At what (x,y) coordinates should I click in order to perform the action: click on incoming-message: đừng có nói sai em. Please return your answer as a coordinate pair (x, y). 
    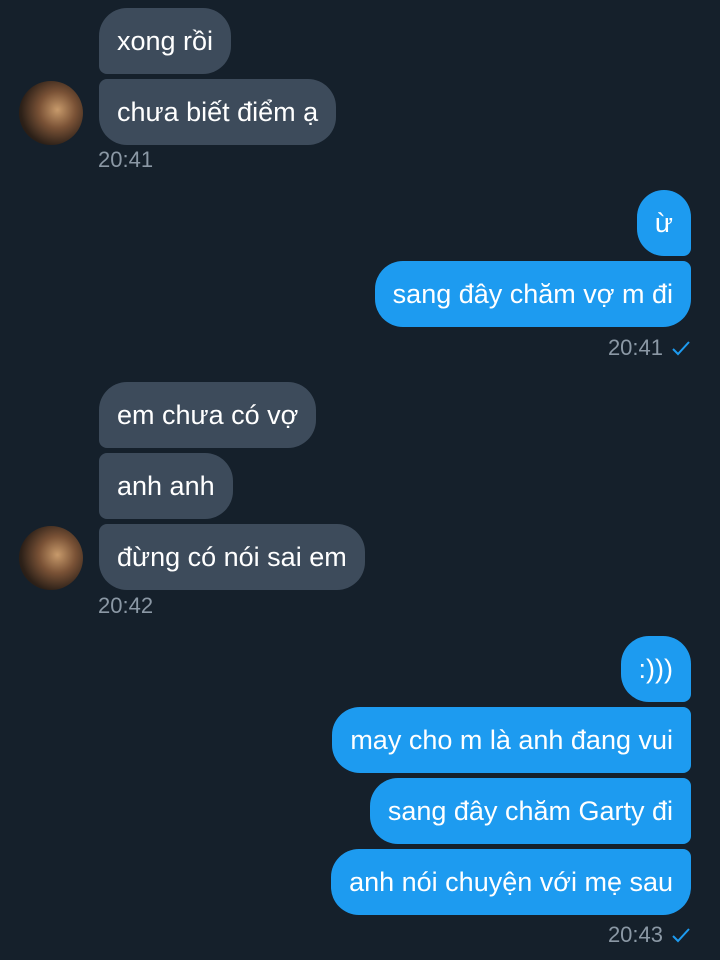
    Looking at the image, I should click on (232, 557).